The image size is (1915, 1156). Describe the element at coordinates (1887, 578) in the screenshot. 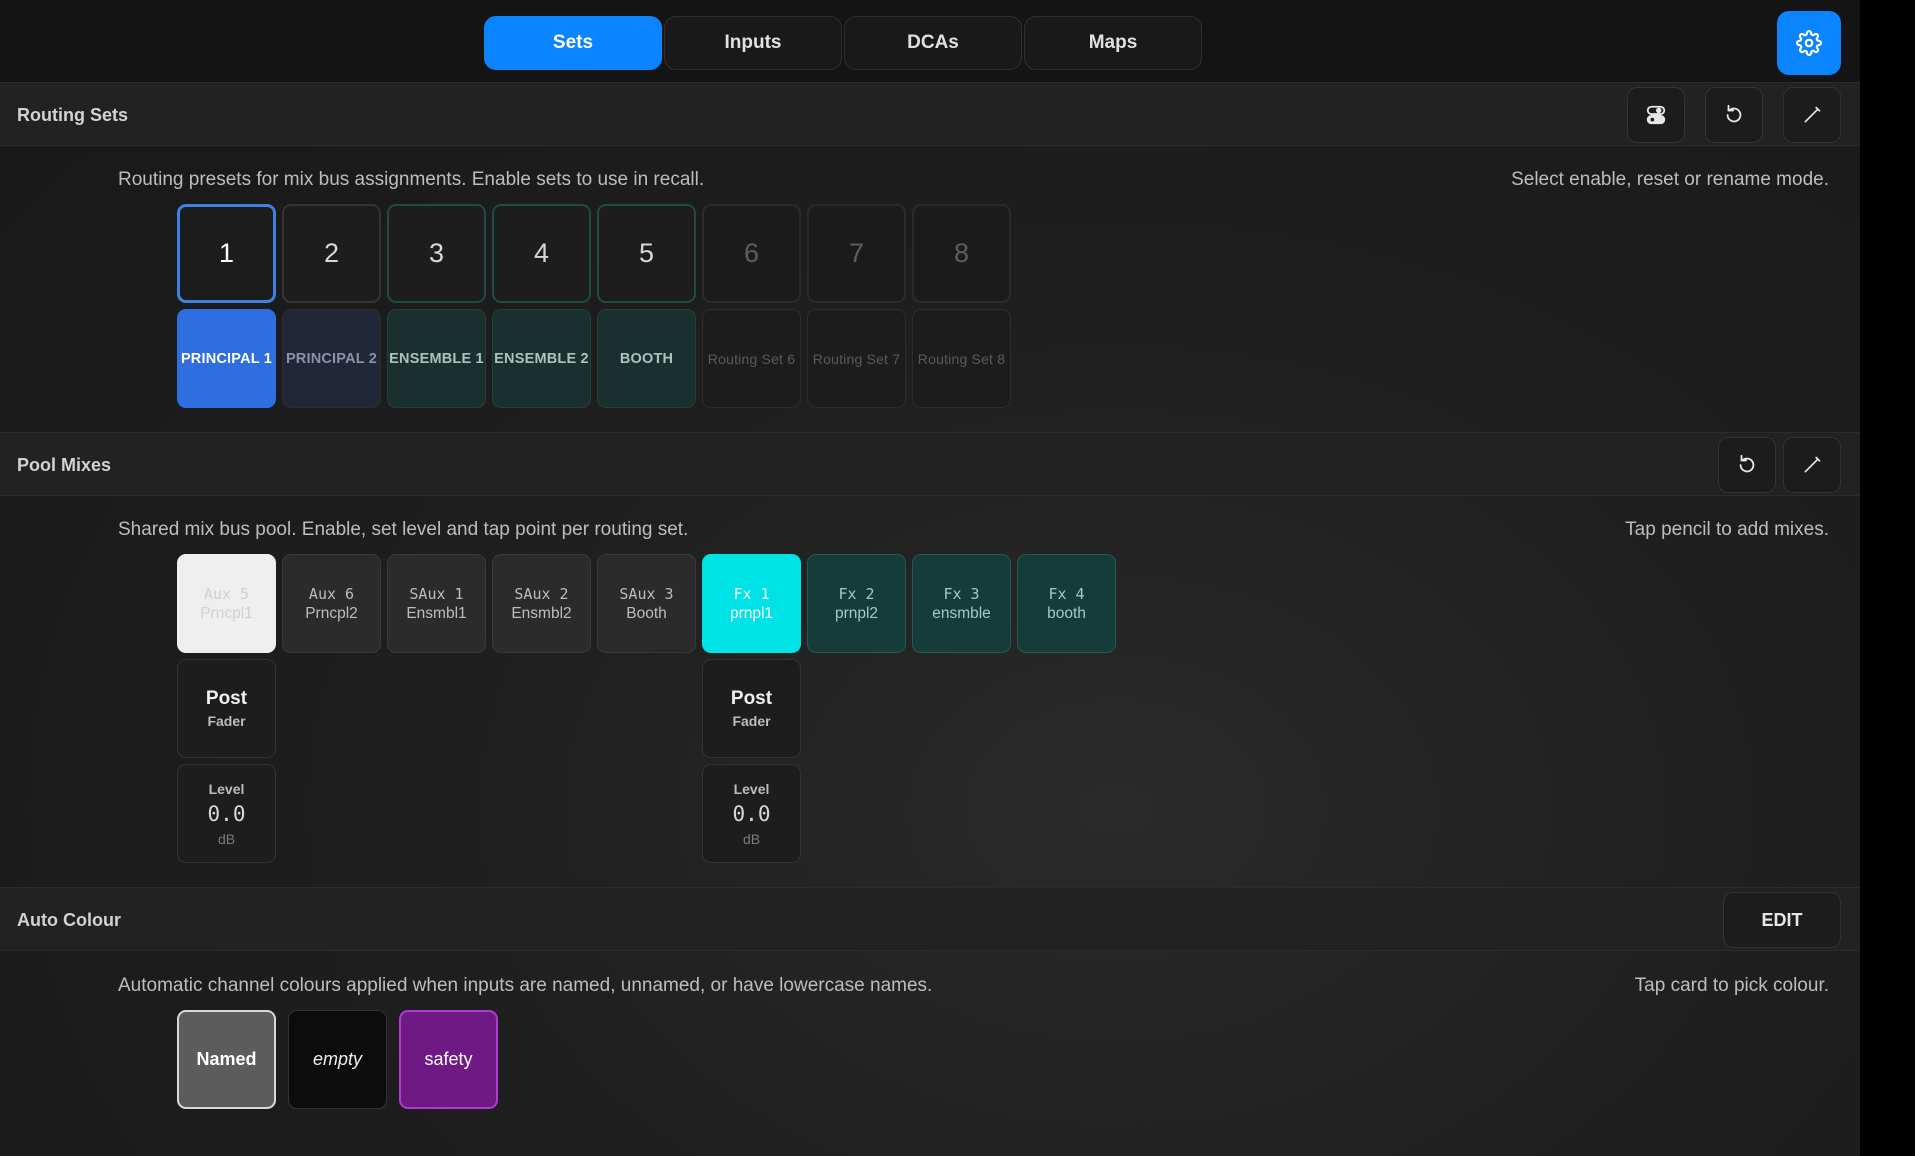

I see `window-edge` at that location.